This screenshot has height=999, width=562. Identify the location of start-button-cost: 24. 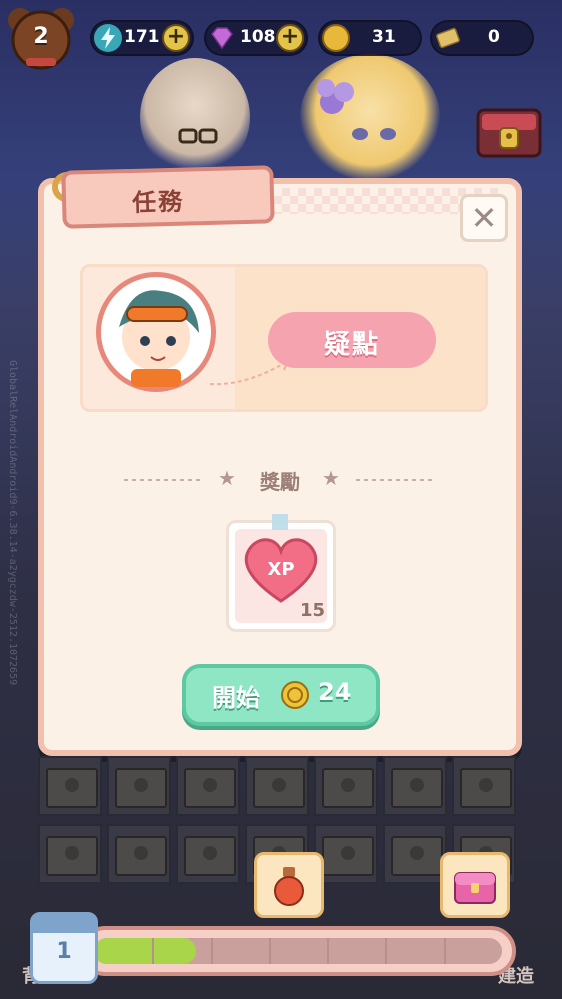
(335, 692).